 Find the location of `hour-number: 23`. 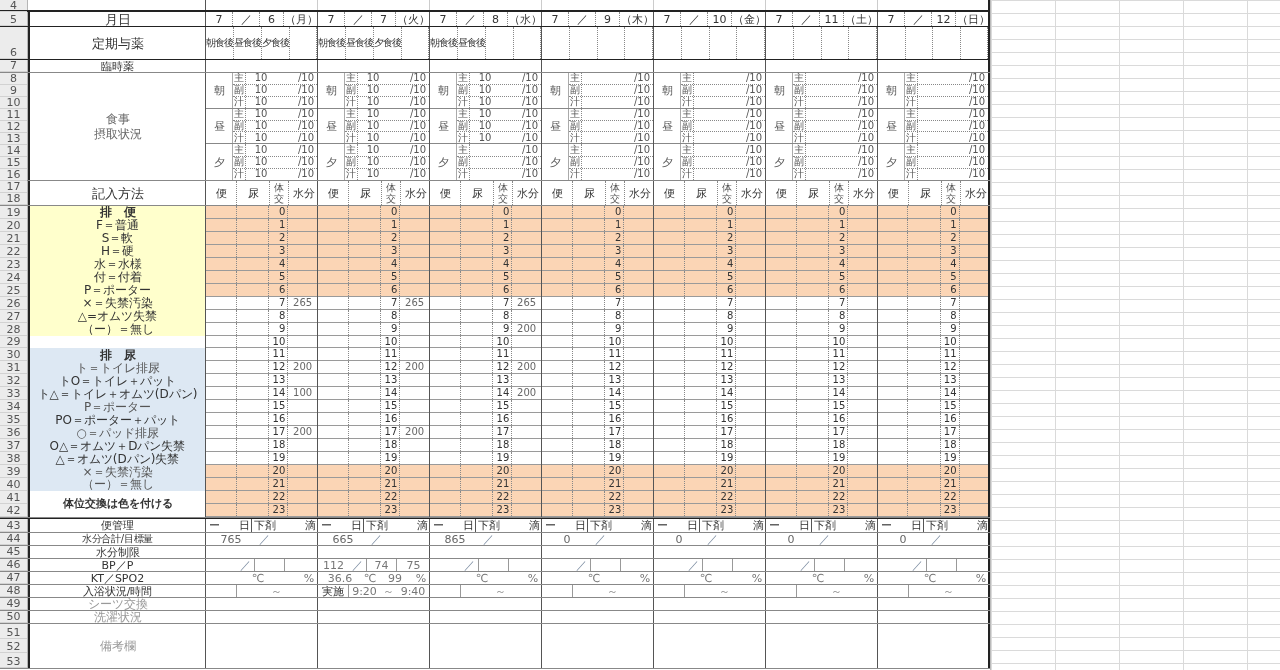

hour-number: 23 is located at coordinates (615, 509).